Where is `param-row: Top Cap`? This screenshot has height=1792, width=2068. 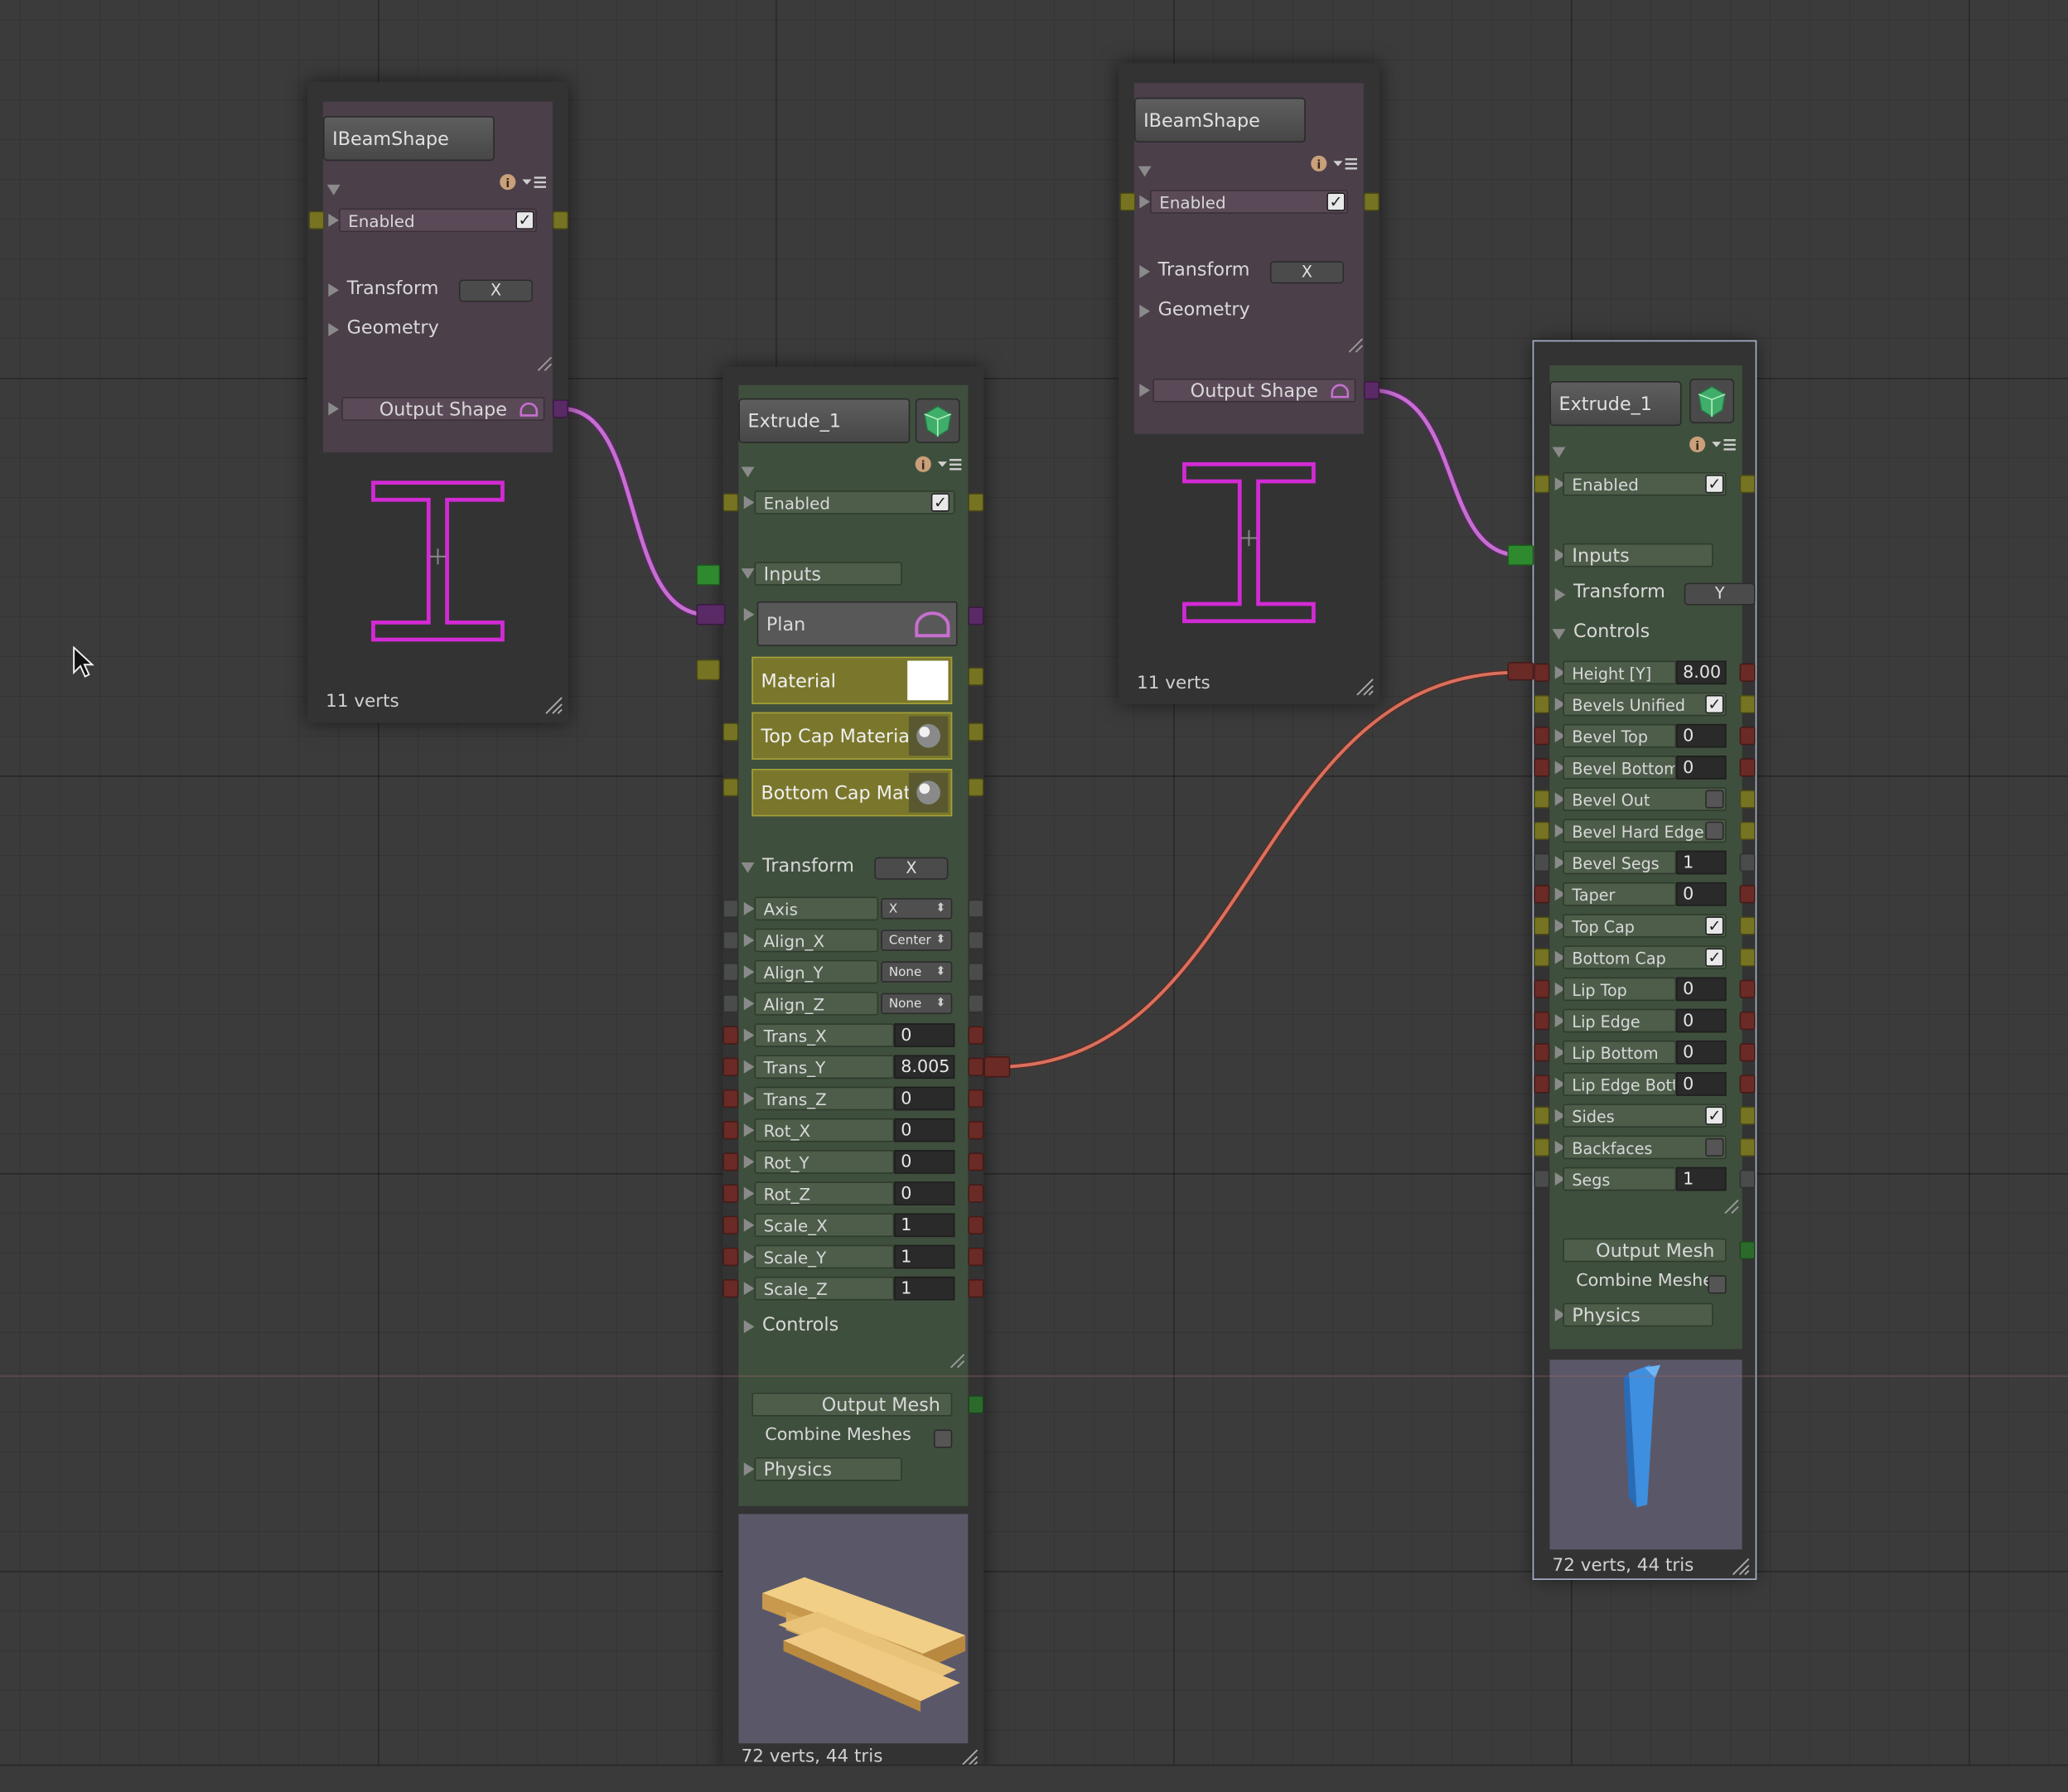
param-row: Top Cap is located at coordinates (1645, 926).